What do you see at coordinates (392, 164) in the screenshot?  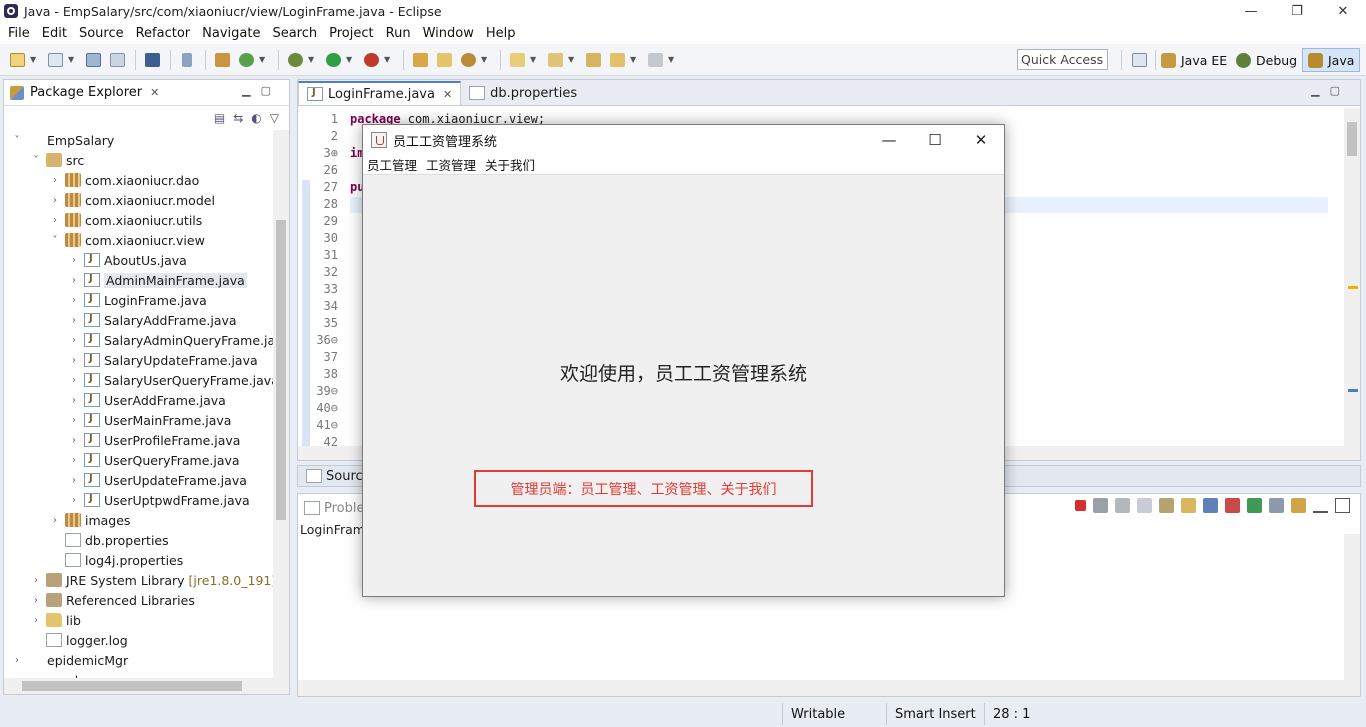 I see `menu-employee-management: 员工管理` at bounding box center [392, 164].